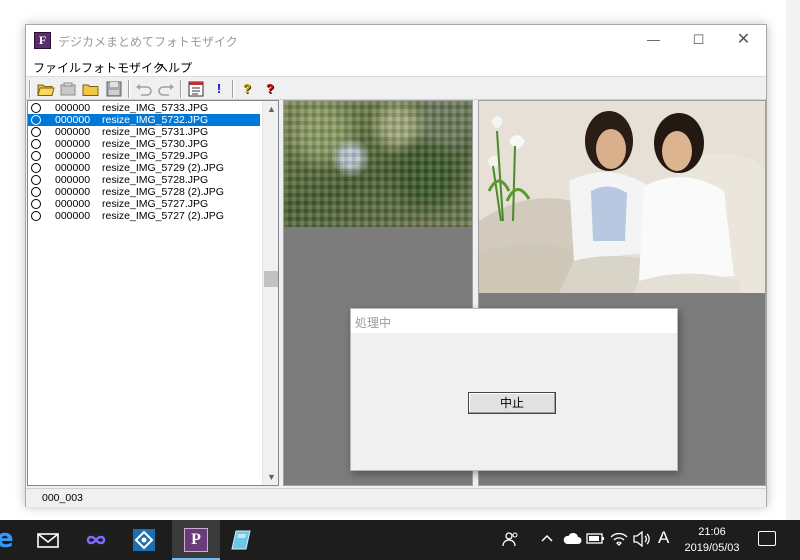 The image size is (800, 560). I want to click on photomosaic-app-icon: P, so click(196, 540).